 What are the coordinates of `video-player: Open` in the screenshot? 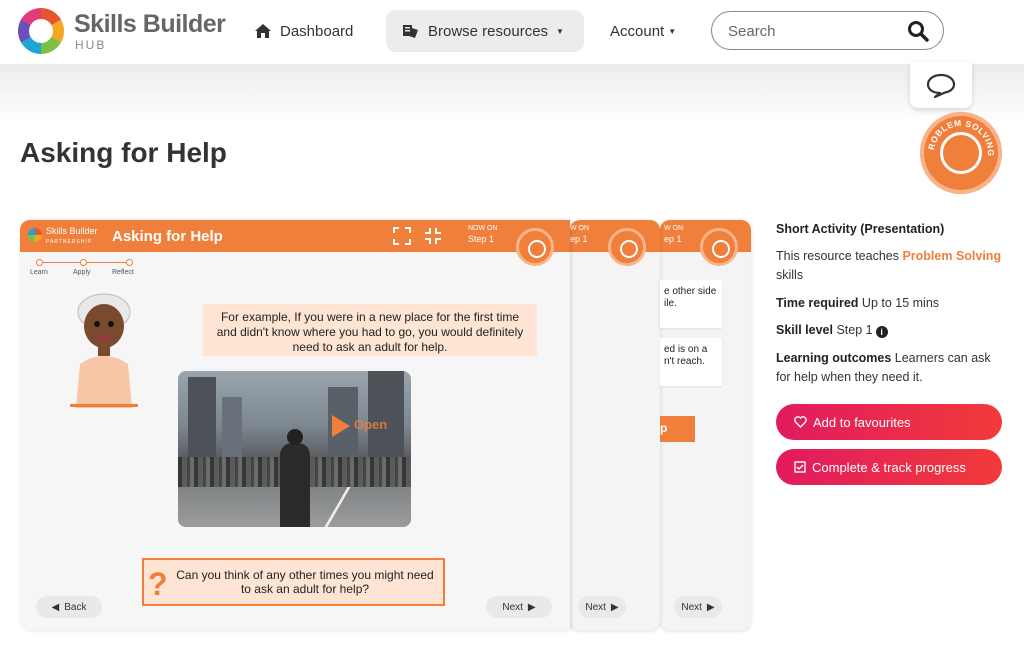 It's located at (294, 449).